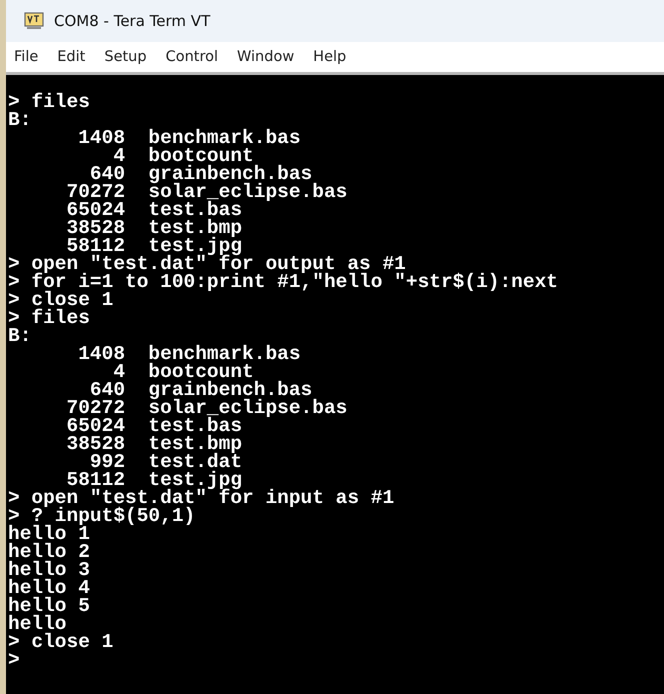 The image size is (664, 694). What do you see at coordinates (125, 57) in the screenshot?
I see `menu-item: Setup` at bounding box center [125, 57].